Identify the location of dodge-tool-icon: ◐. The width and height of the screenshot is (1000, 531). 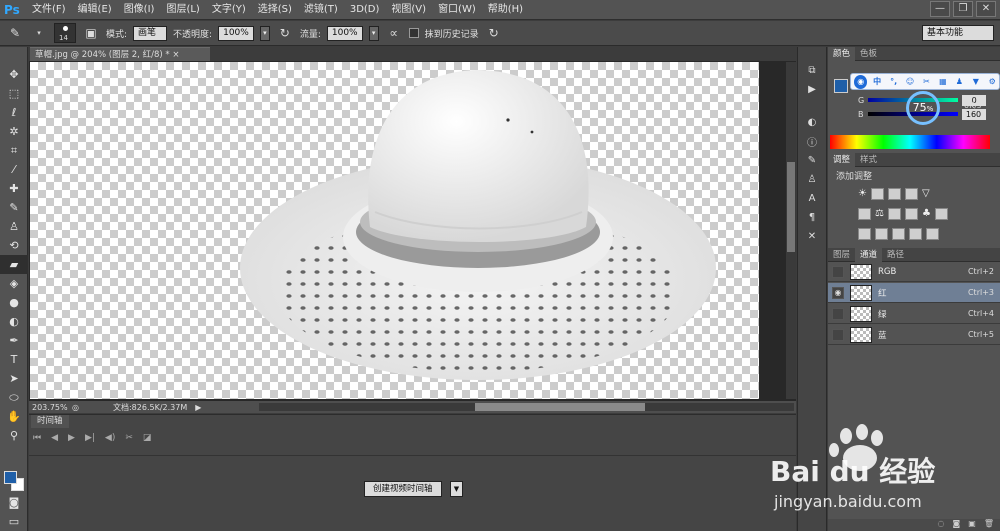
(14, 321).